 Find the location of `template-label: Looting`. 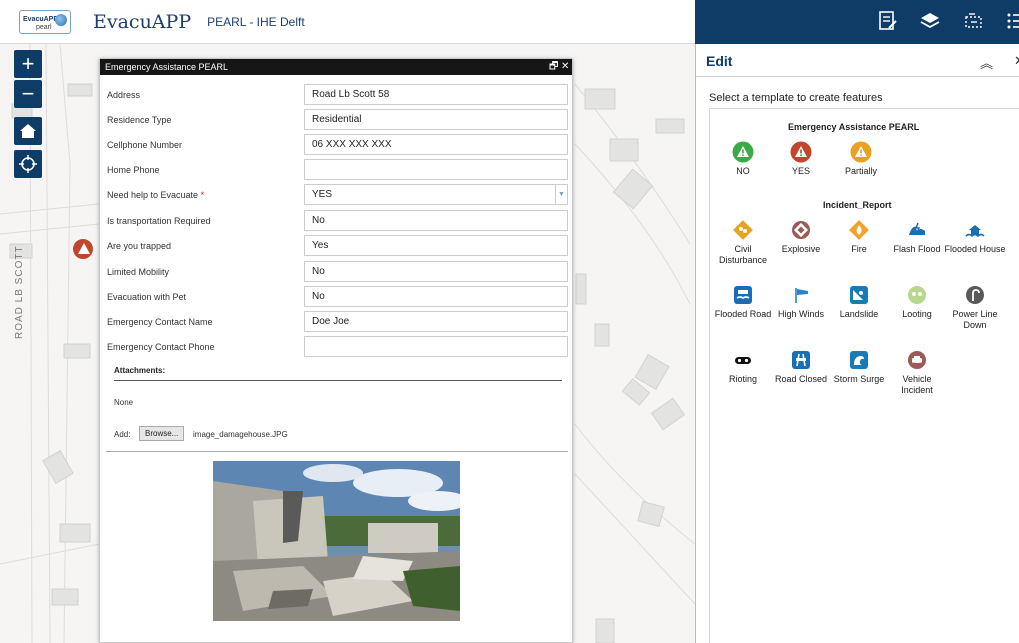

template-label: Looting is located at coordinates (917, 314).